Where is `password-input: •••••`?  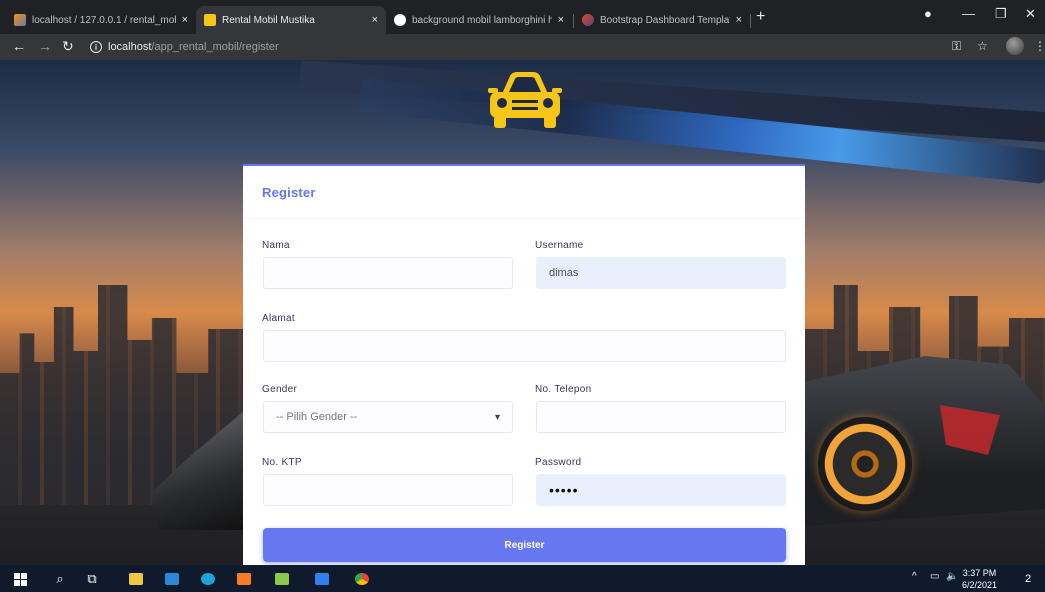
password-input: ••••• is located at coordinates (661, 490).